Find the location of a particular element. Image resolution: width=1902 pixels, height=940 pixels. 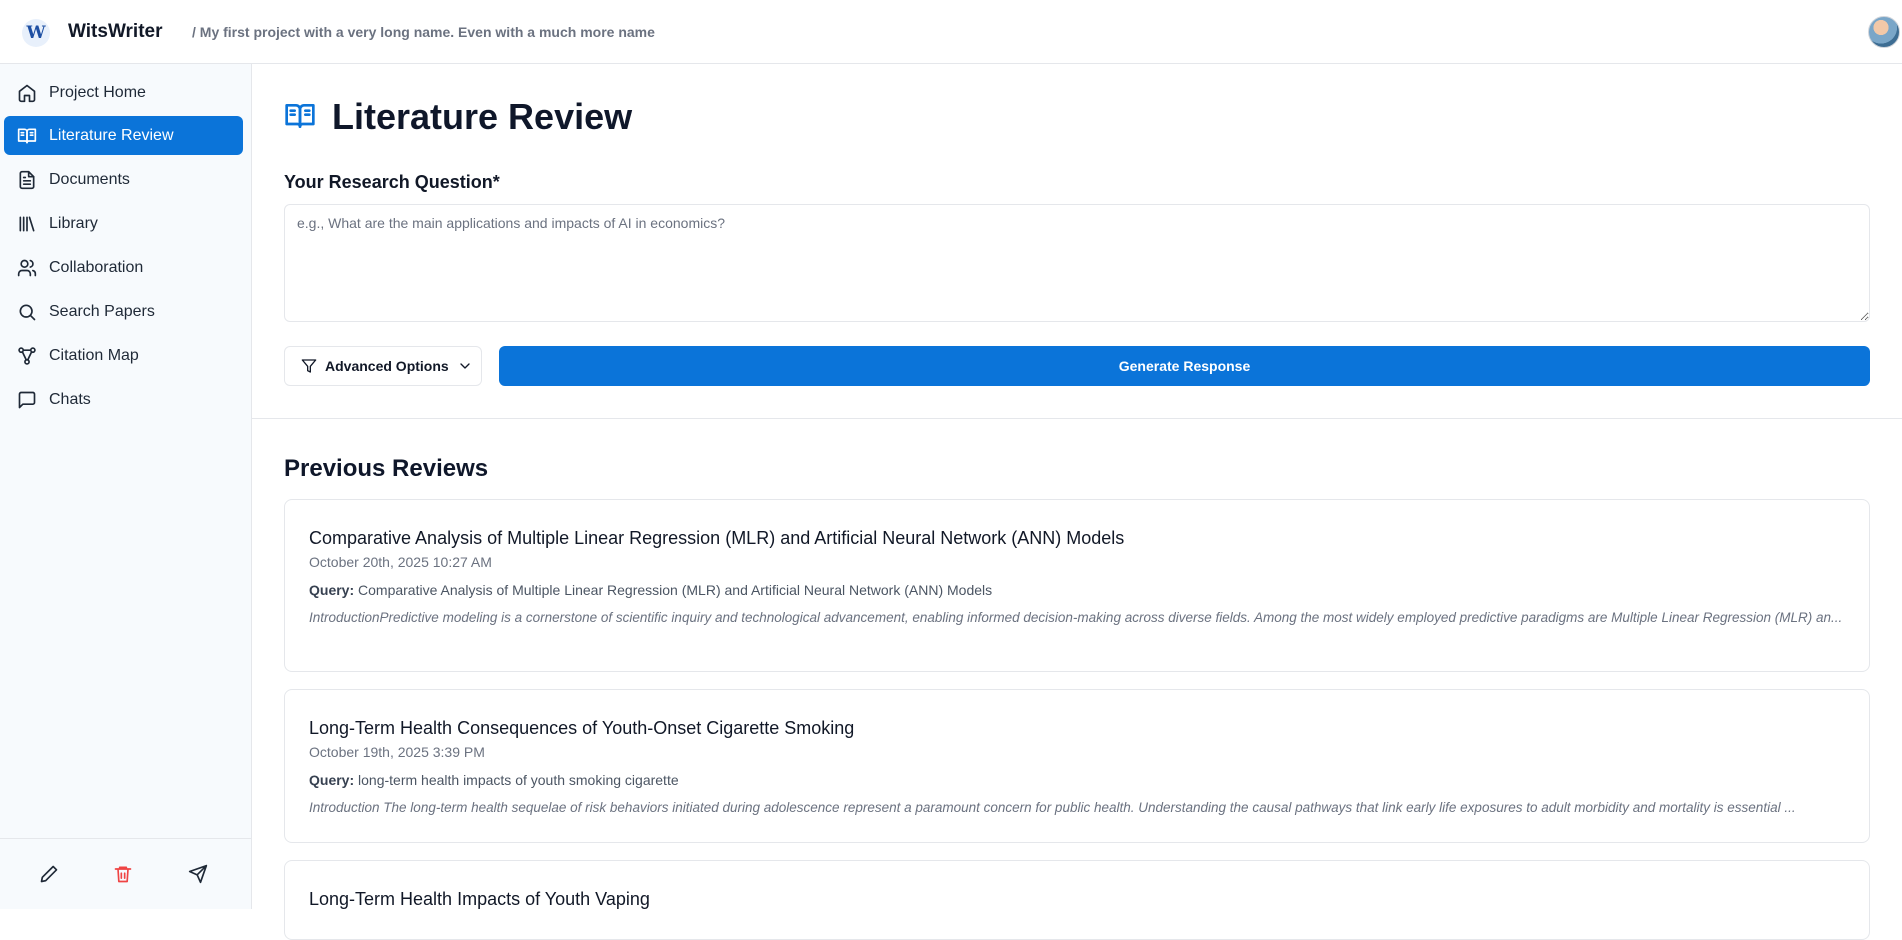

app-logo: W is located at coordinates (36, 33).